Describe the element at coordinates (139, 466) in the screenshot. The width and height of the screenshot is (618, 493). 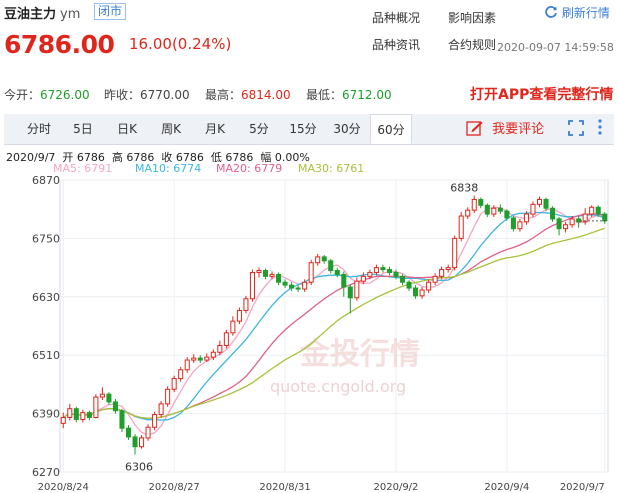
I see `low-annotation: 6306` at that location.